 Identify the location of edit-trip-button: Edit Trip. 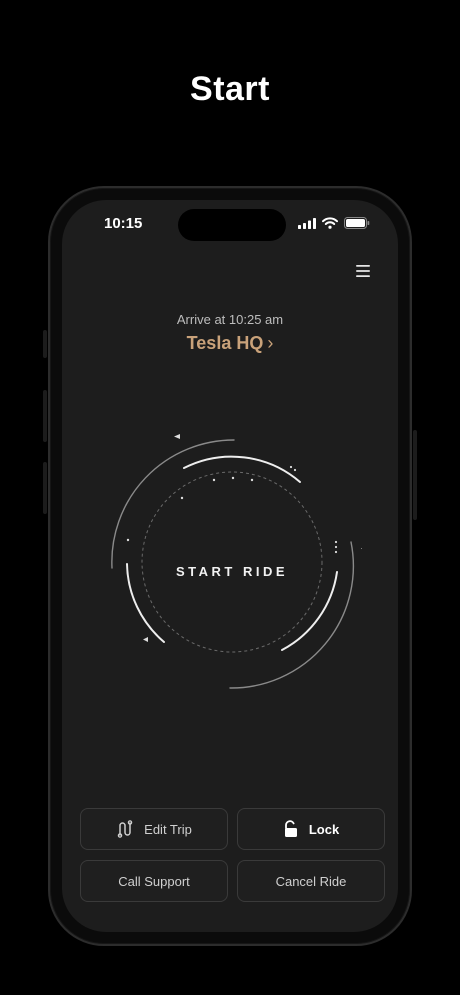
(154, 829).